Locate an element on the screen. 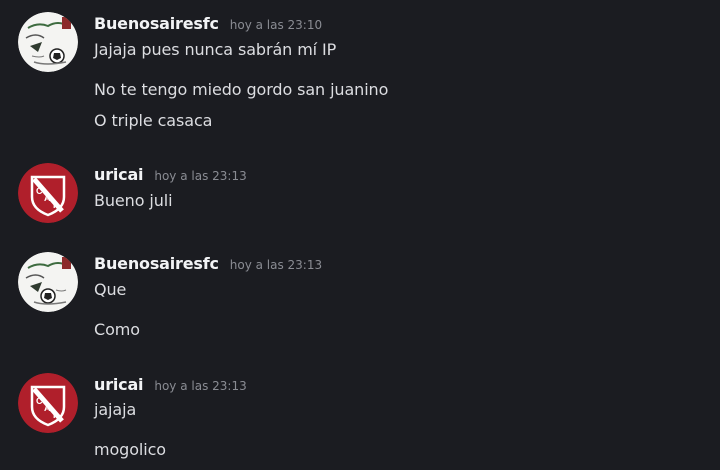 The width and height of the screenshot is (720, 470). message-text: Jajaja pues nunca sabrán mí IP is located at coordinates (215, 49).